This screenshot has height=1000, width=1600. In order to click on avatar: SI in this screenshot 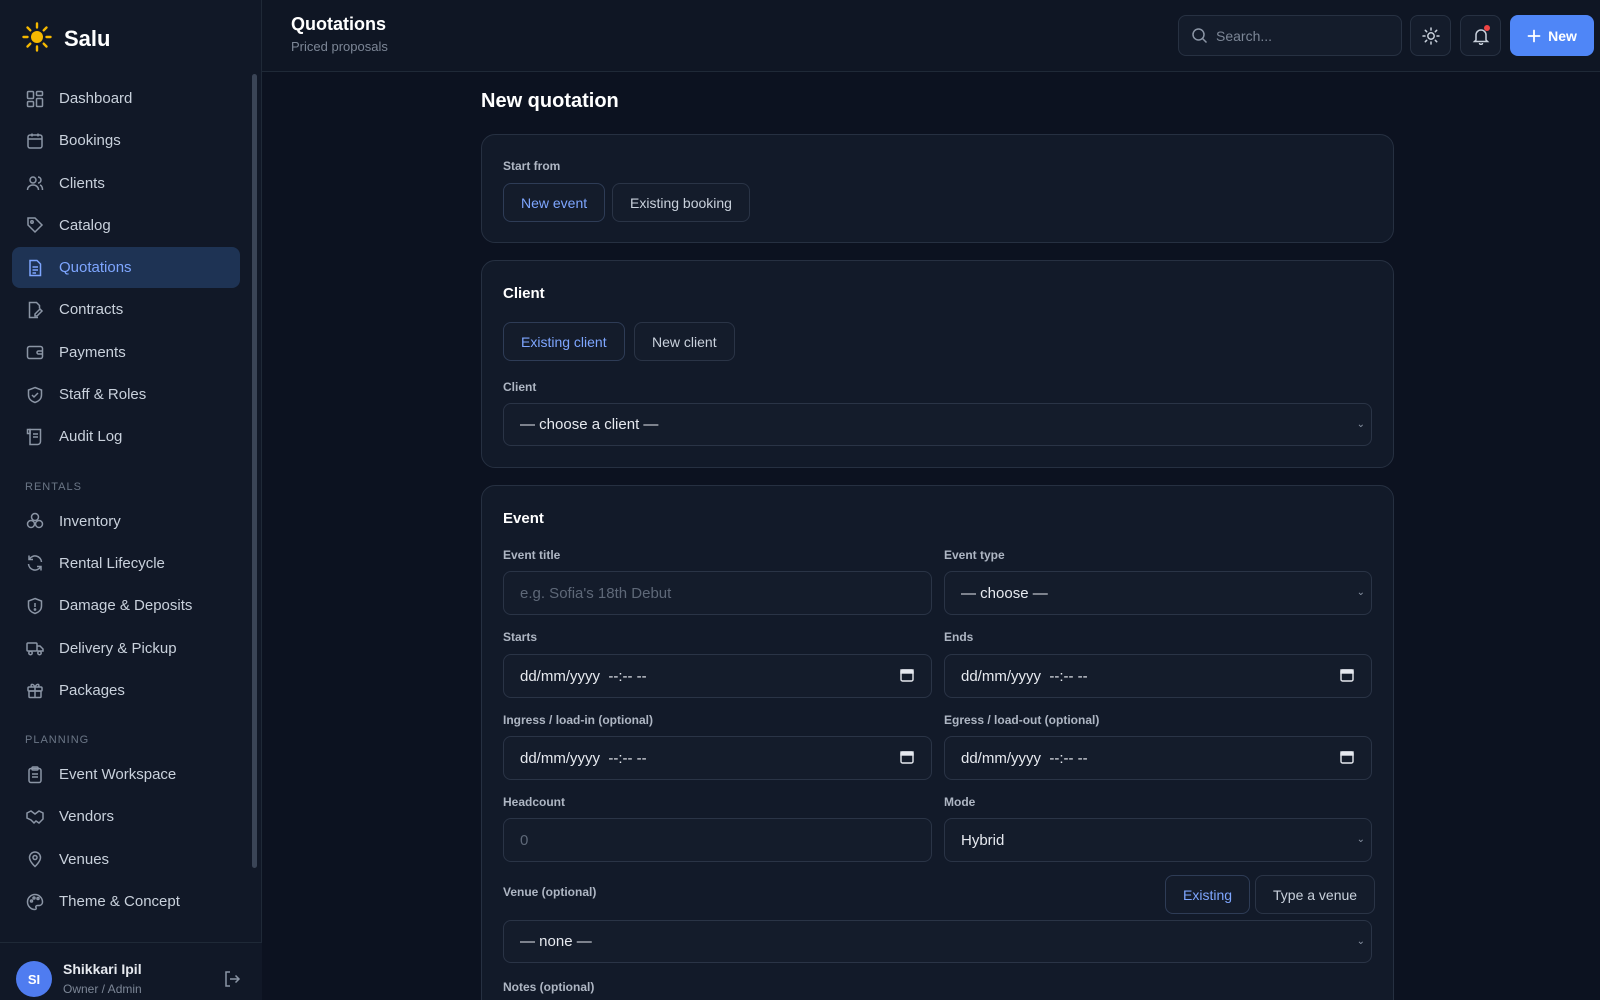, I will do `click(34, 979)`.